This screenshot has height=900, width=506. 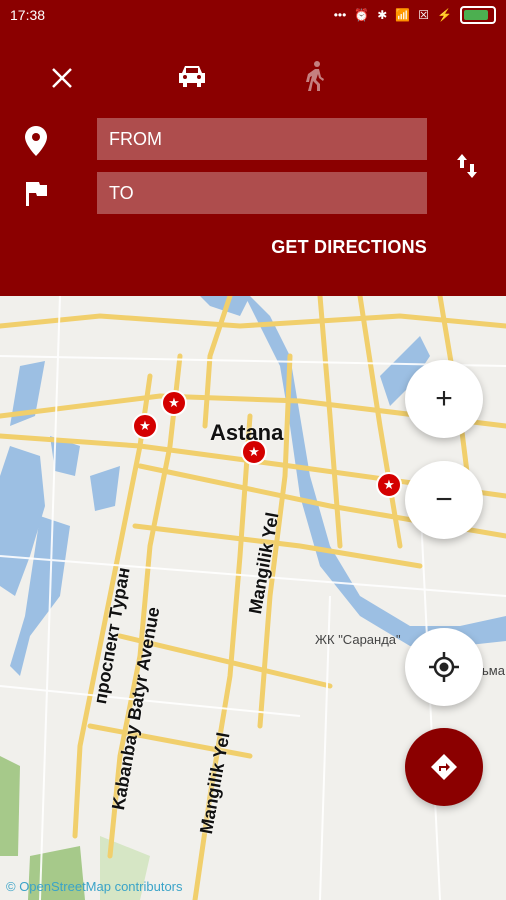 I want to click on wifi-icon: 📶, so click(x=403, y=15).